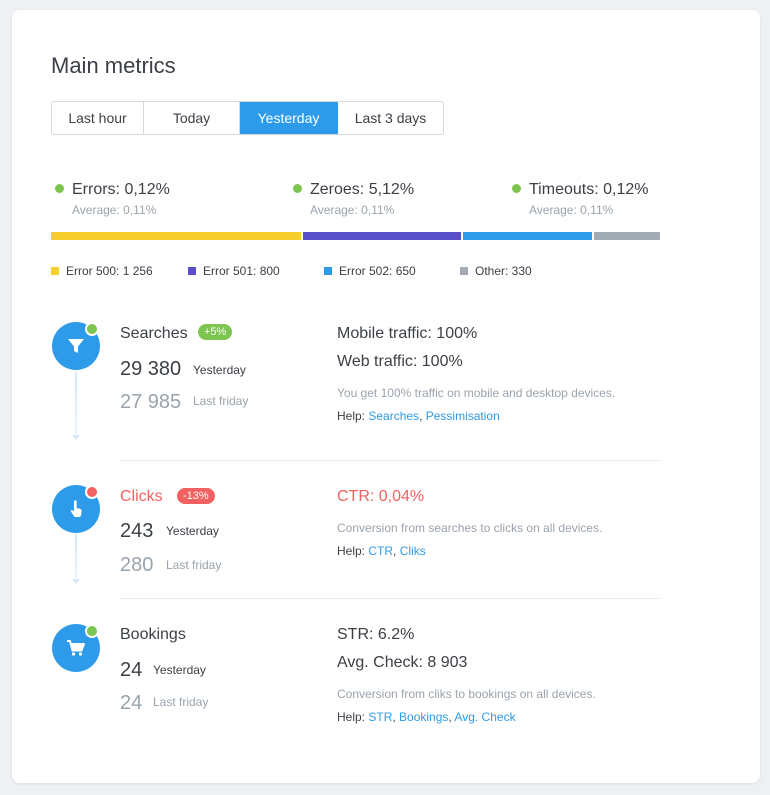 This screenshot has height=795, width=770. I want to click on filter-icon, so click(76, 346).